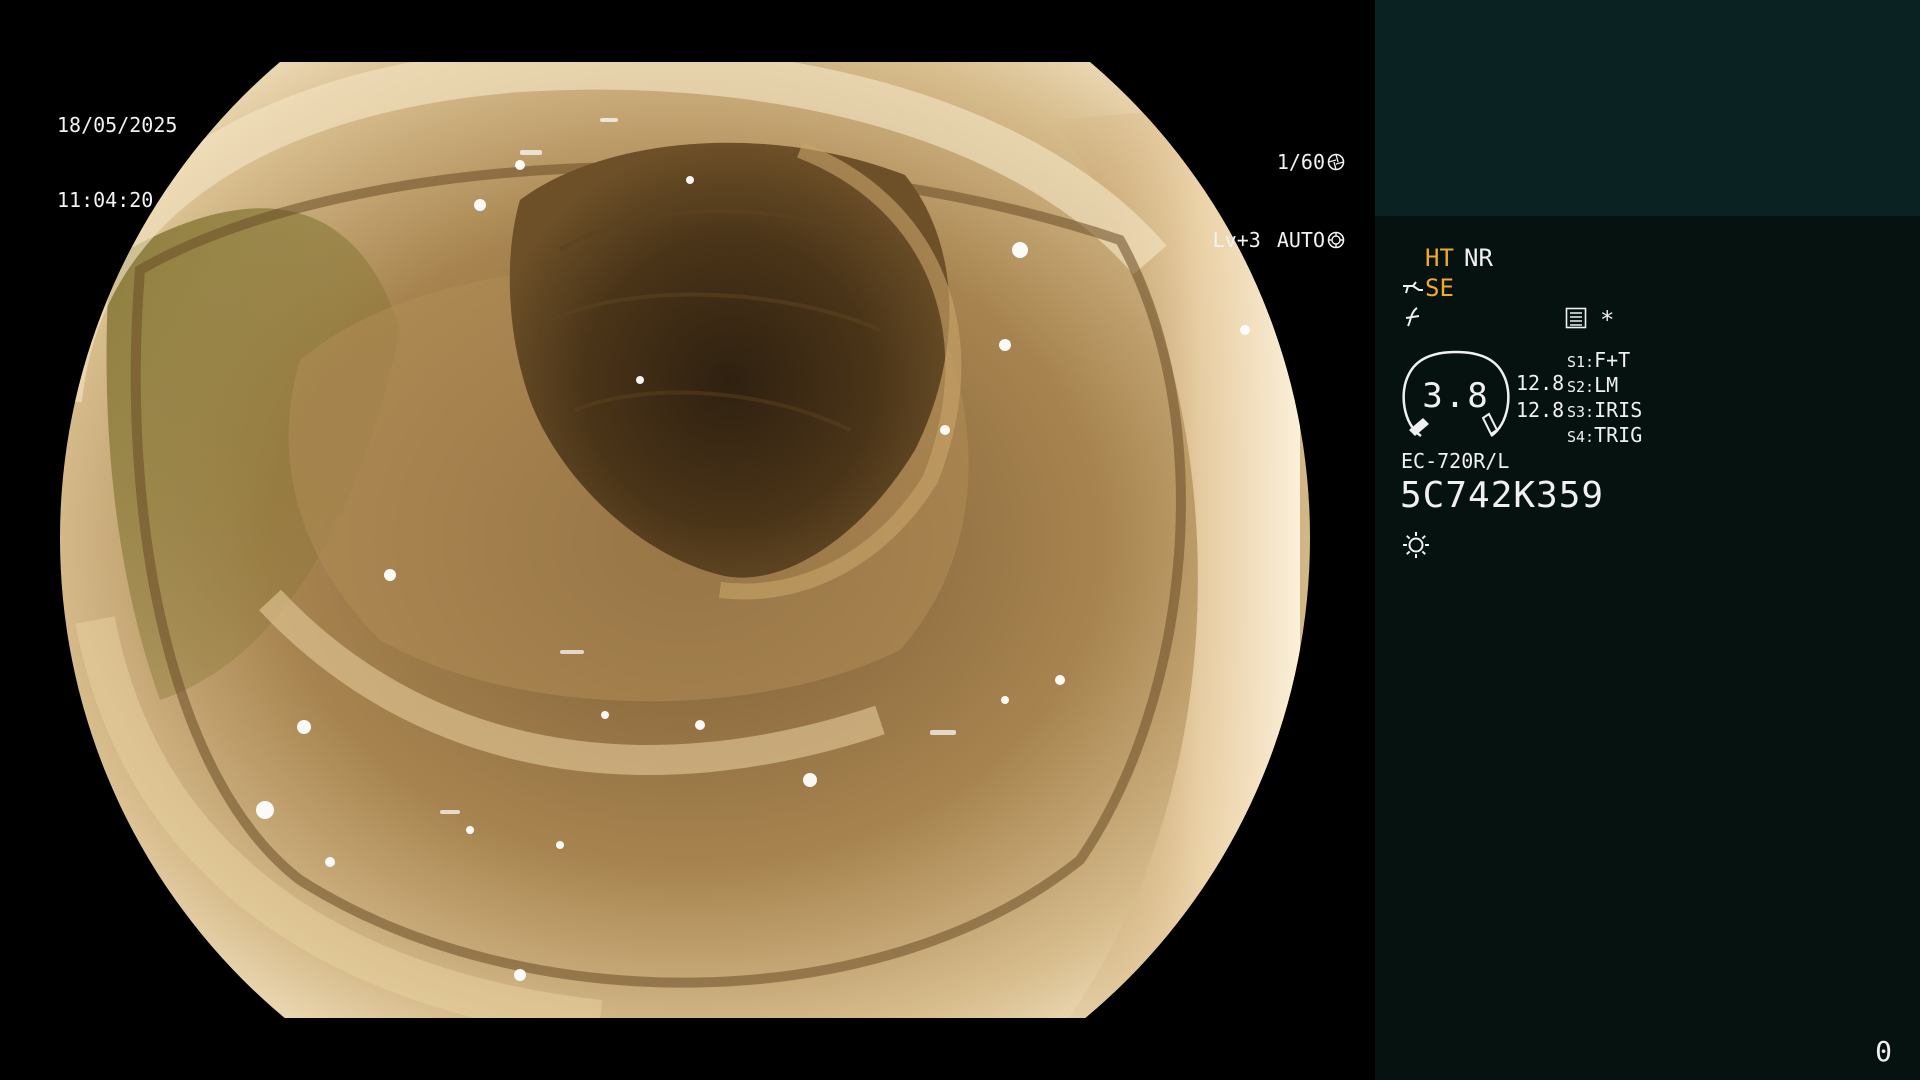  I want to click on corner-counter: 0, so click(1883, 1051).